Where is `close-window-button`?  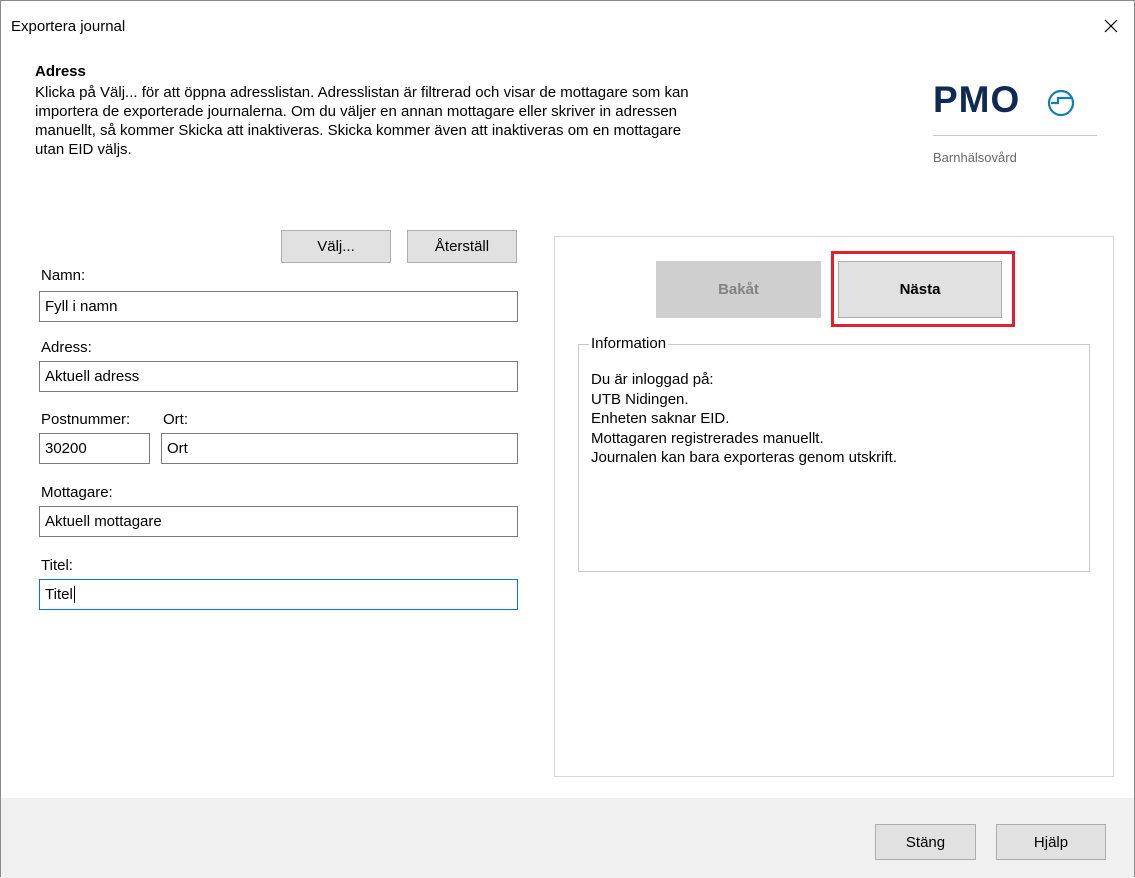
close-window-button is located at coordinates (1111, 26).